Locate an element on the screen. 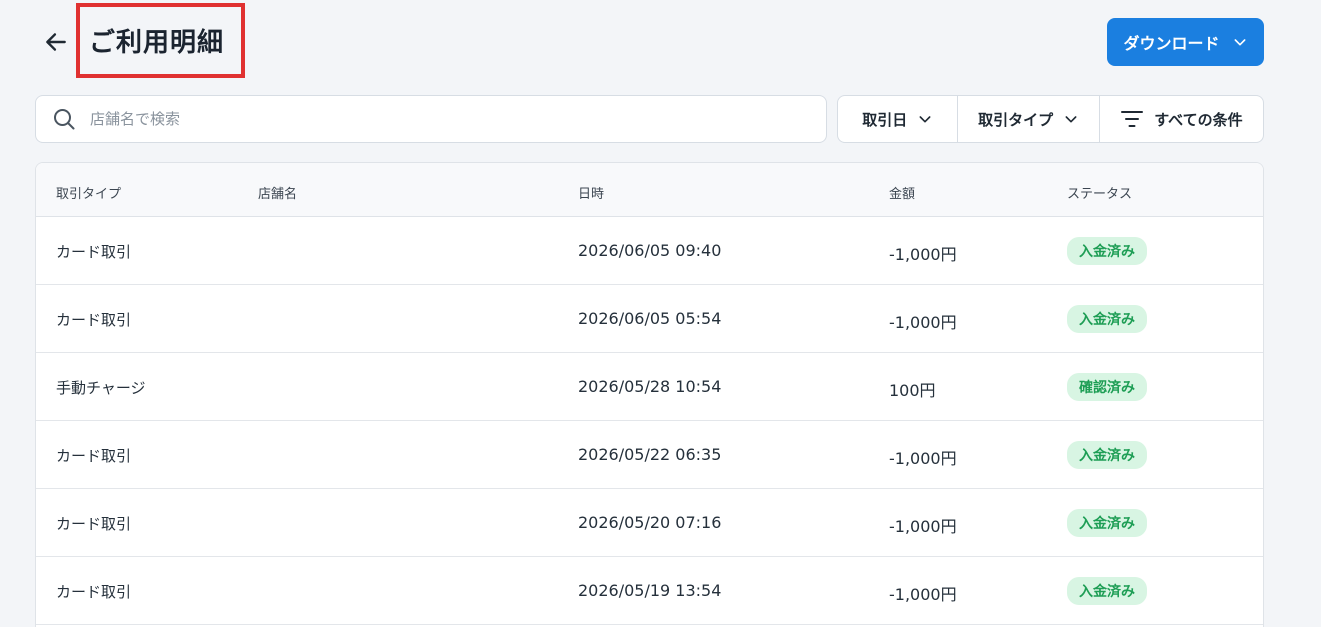  filter-date-label: 取引日 is located at coordinates (885, 119).